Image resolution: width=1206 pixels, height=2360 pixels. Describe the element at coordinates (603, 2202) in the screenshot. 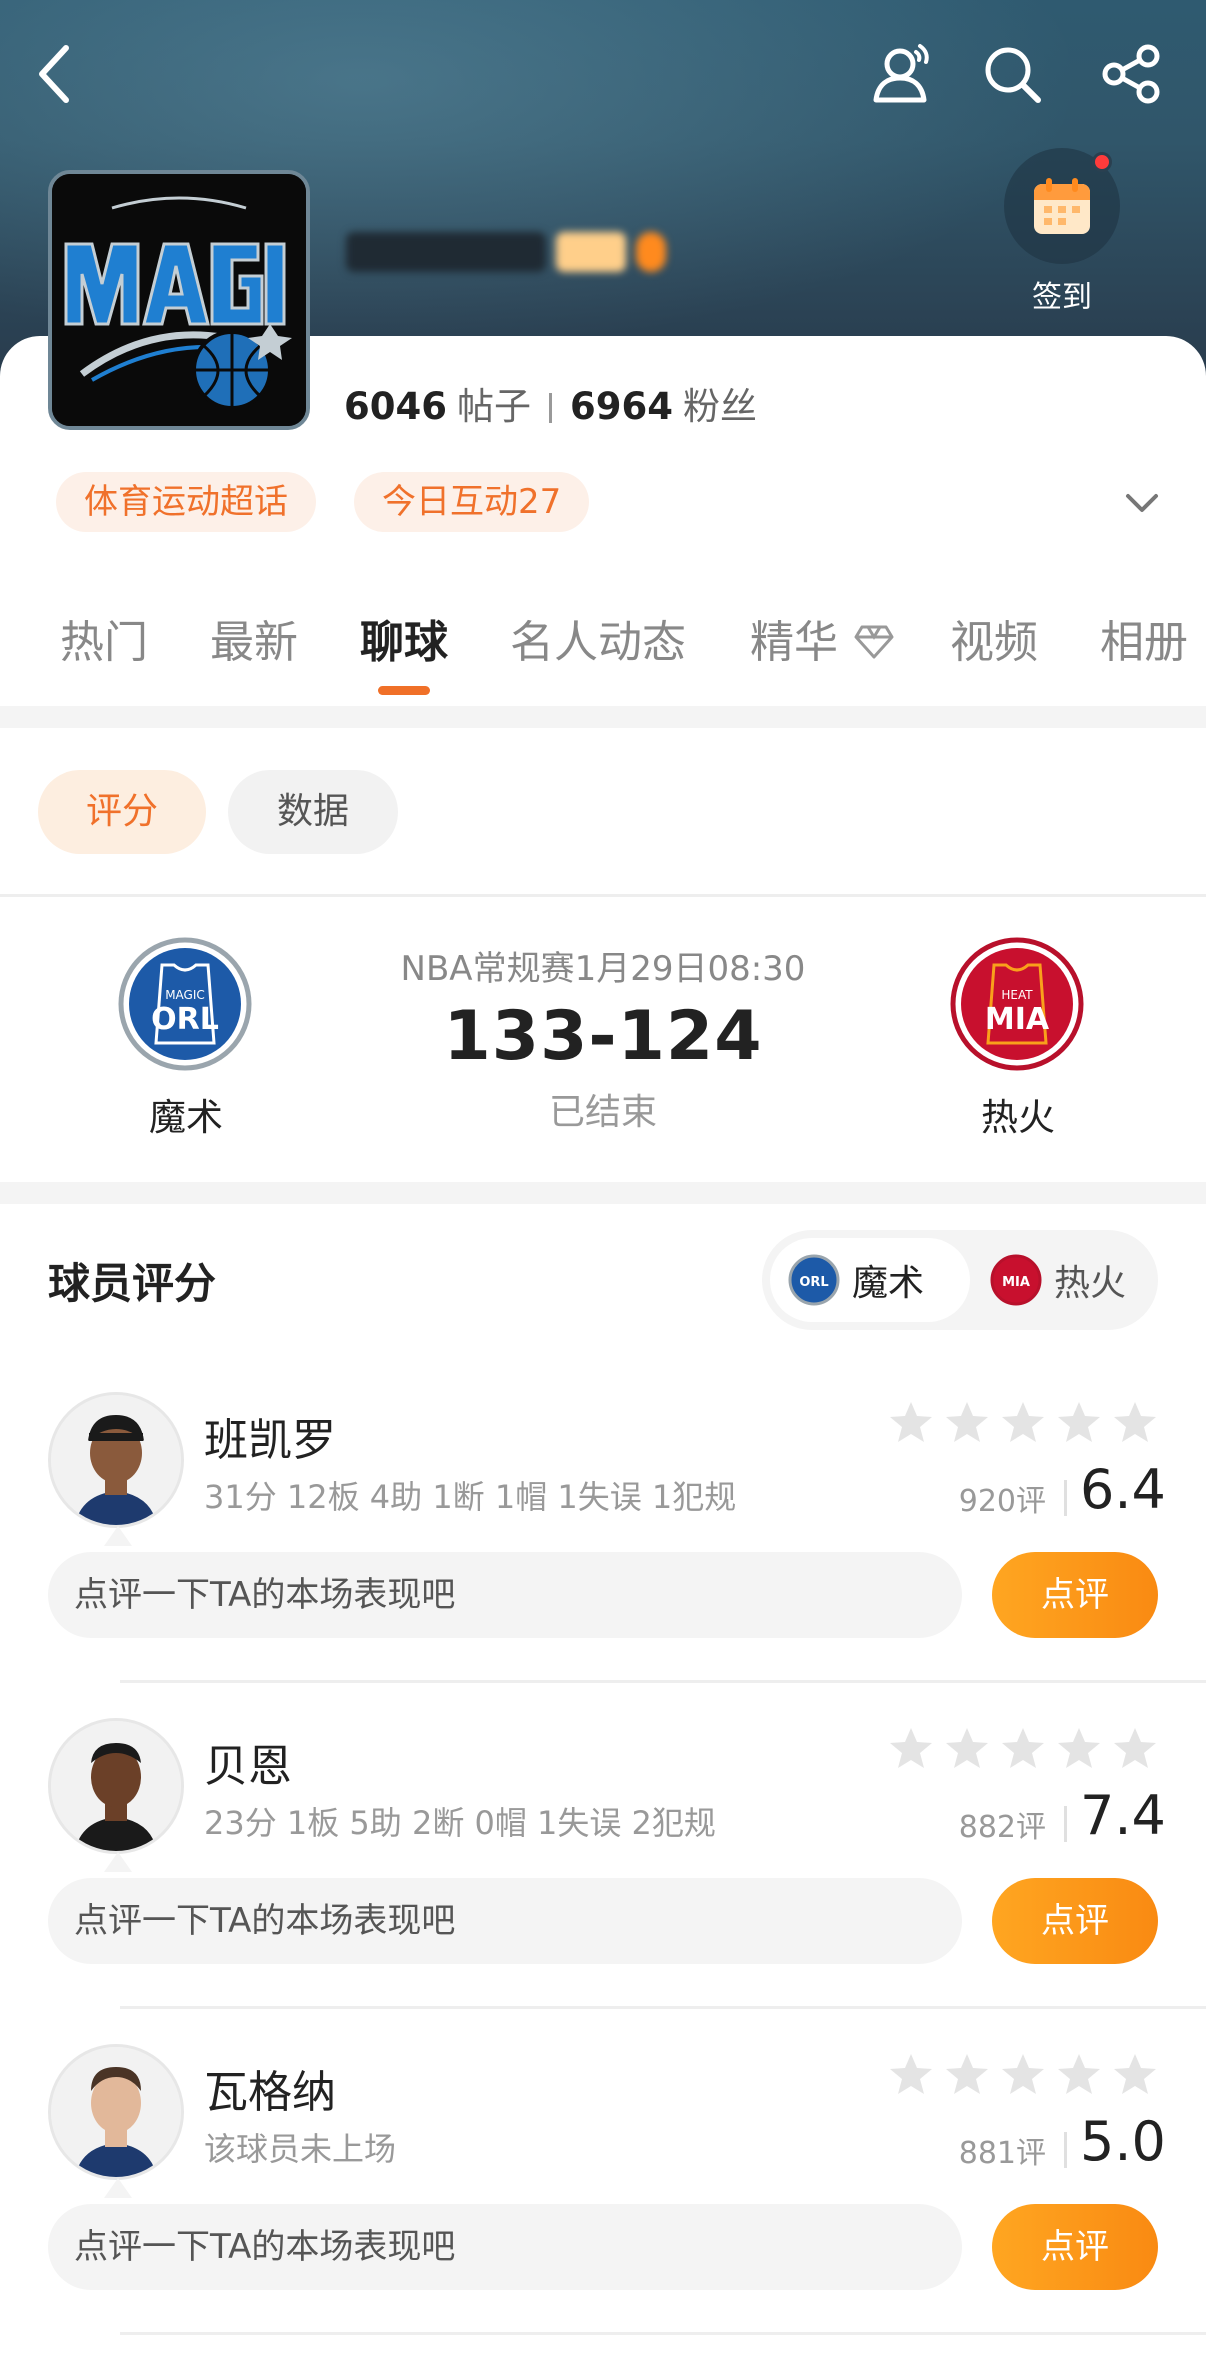

I see `player-row: 瓦格纳 该球员未上场 881评 5.0 点评一下TA的本场表现吧 点评` at that location.